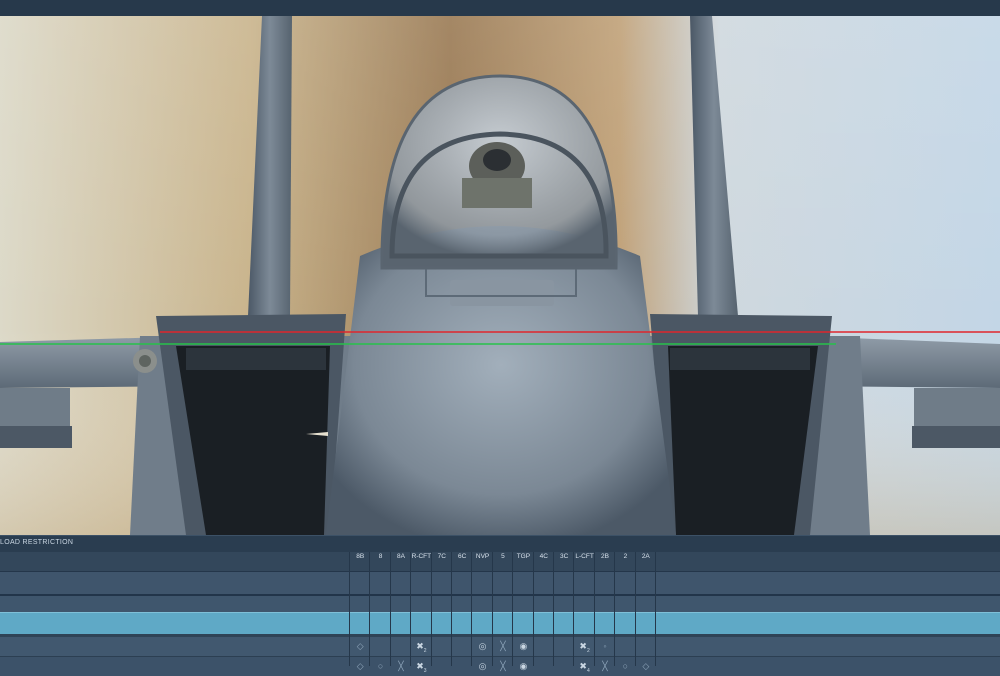 This screenshot has width=1000, height=676. I want to click on station-label: 8B, so click(360, 556).